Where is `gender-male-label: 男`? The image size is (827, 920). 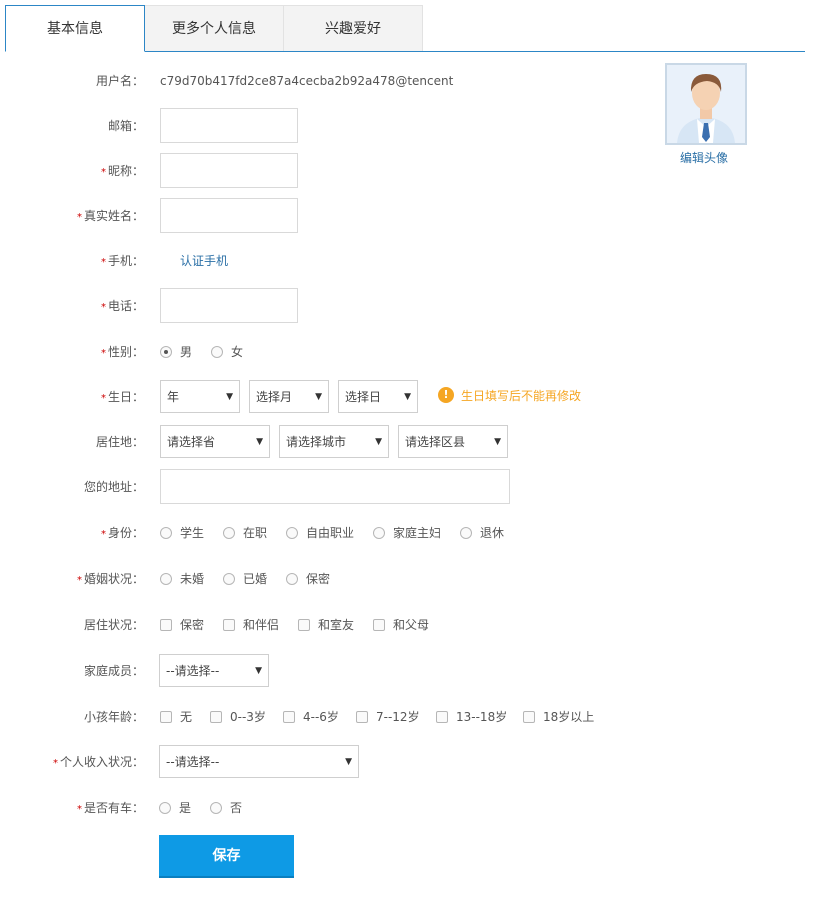
gender-male-label: 男 is located at coordinates (186, 352).